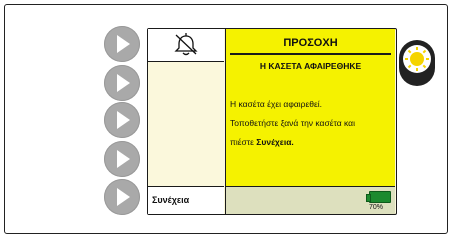 This screenshot has width=454, height=241. What do you see at coordinates (311, 142) in the screenshot?
I see `message-line-3: πιέστε Συνέχεια.` at bounding box center [311, 142].